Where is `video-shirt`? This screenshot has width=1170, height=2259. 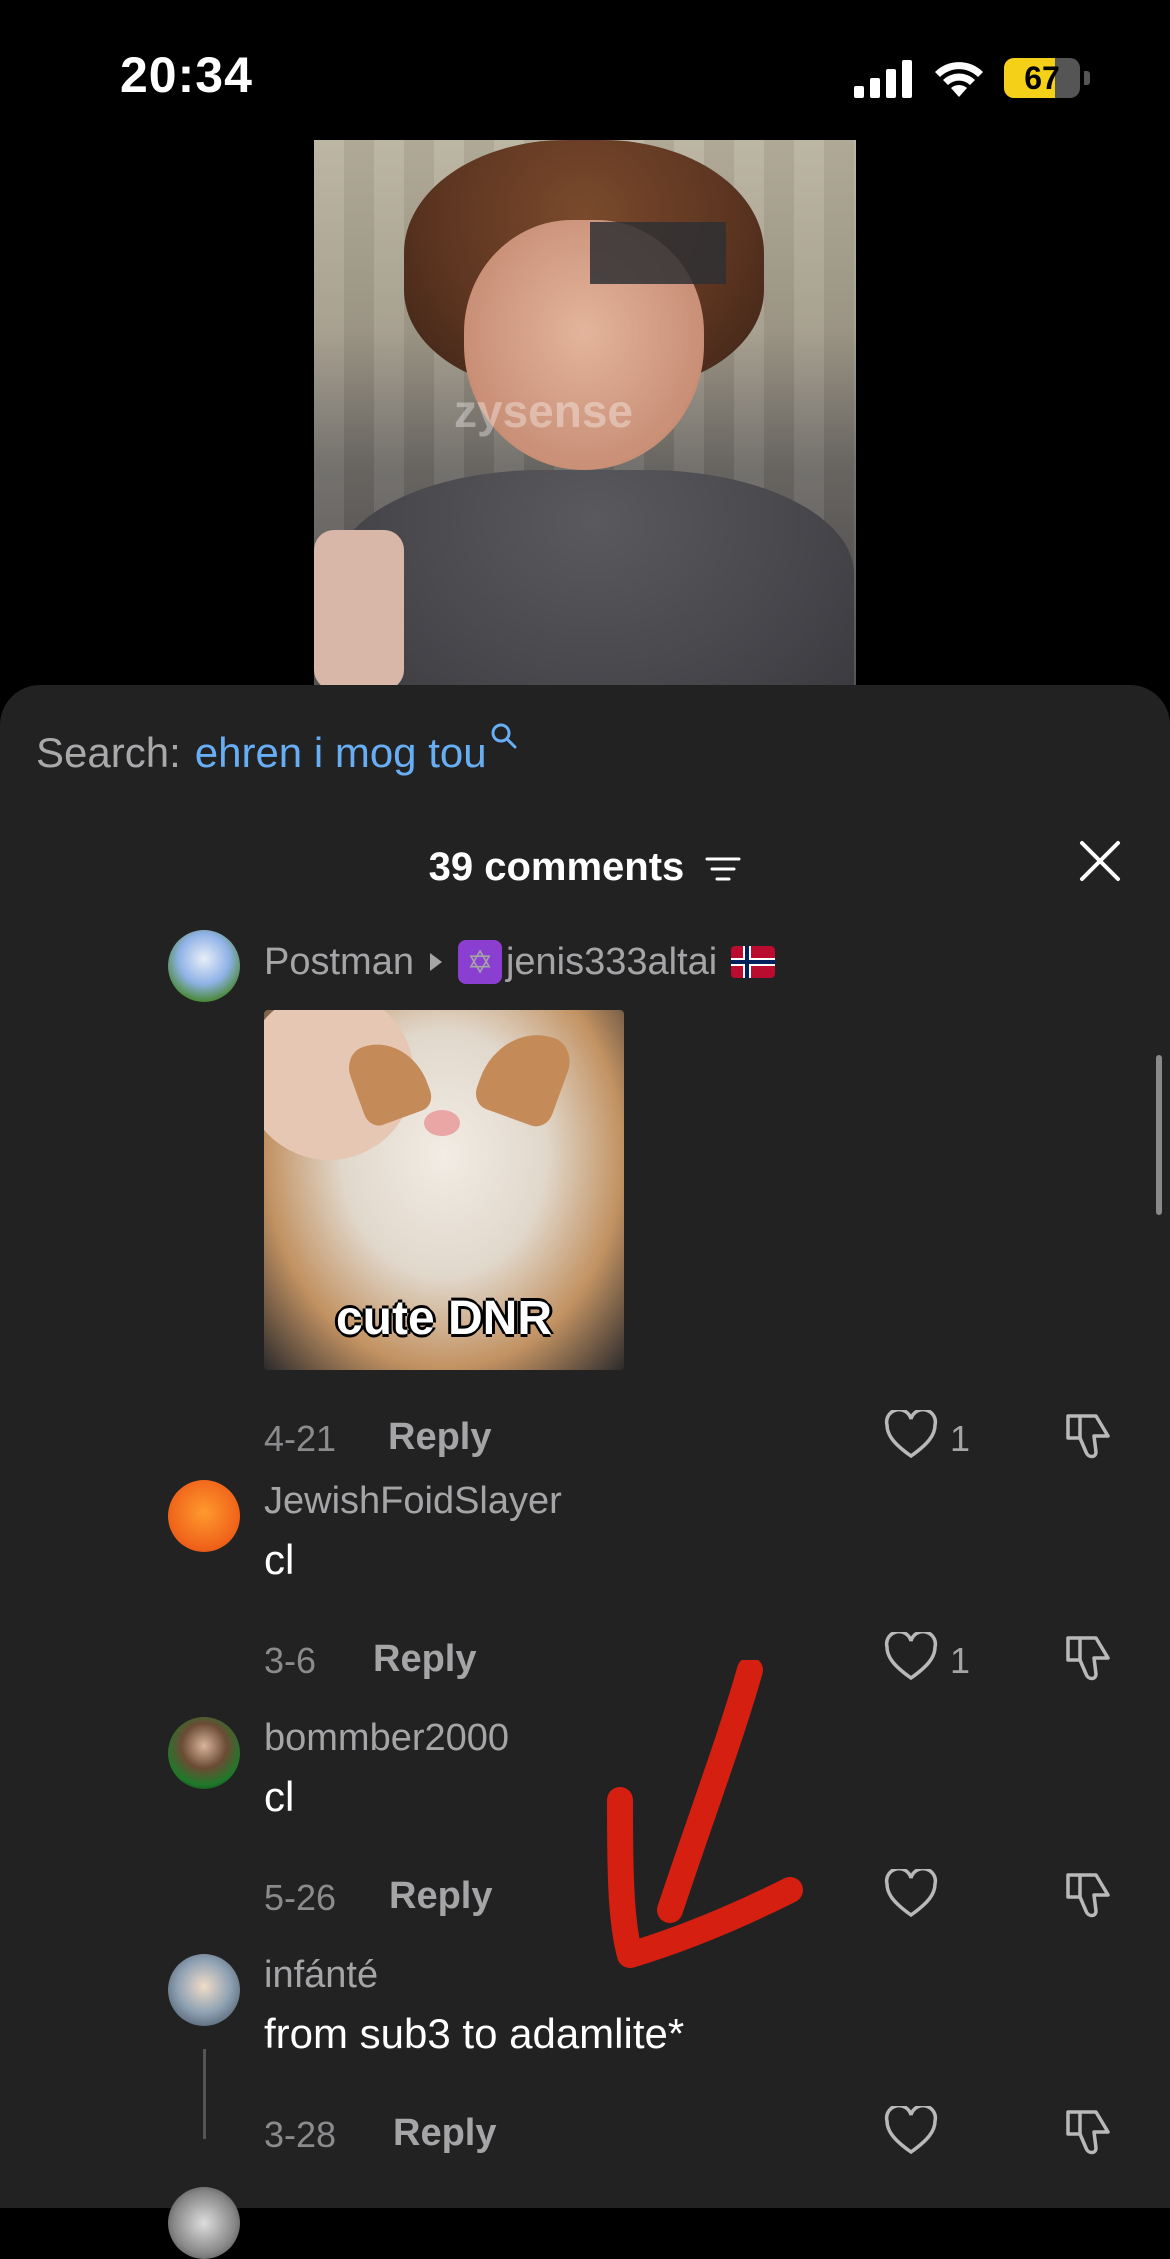
video-shirt is located at coordinates (594, 577).